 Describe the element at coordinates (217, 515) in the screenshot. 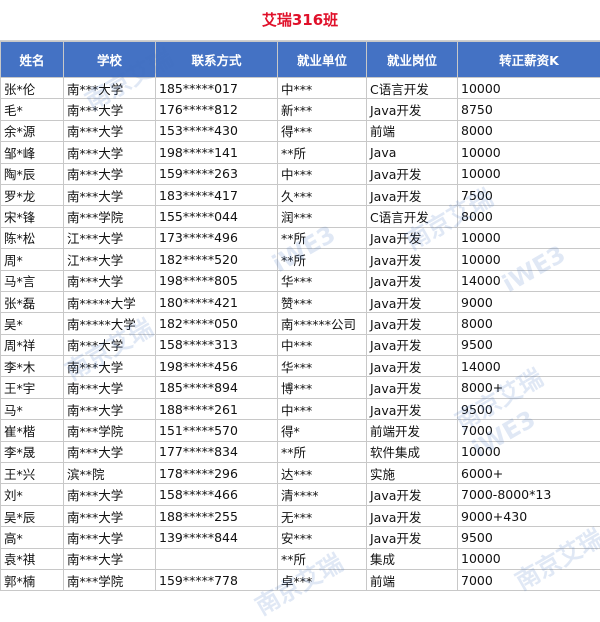

I see `cell-contact: 188*****255` at that location.